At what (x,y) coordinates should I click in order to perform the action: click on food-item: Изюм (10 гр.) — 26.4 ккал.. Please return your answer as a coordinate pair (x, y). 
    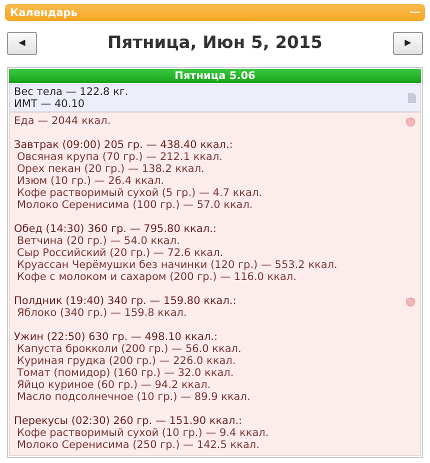
    Looking at the image, I should click on (91, 181).